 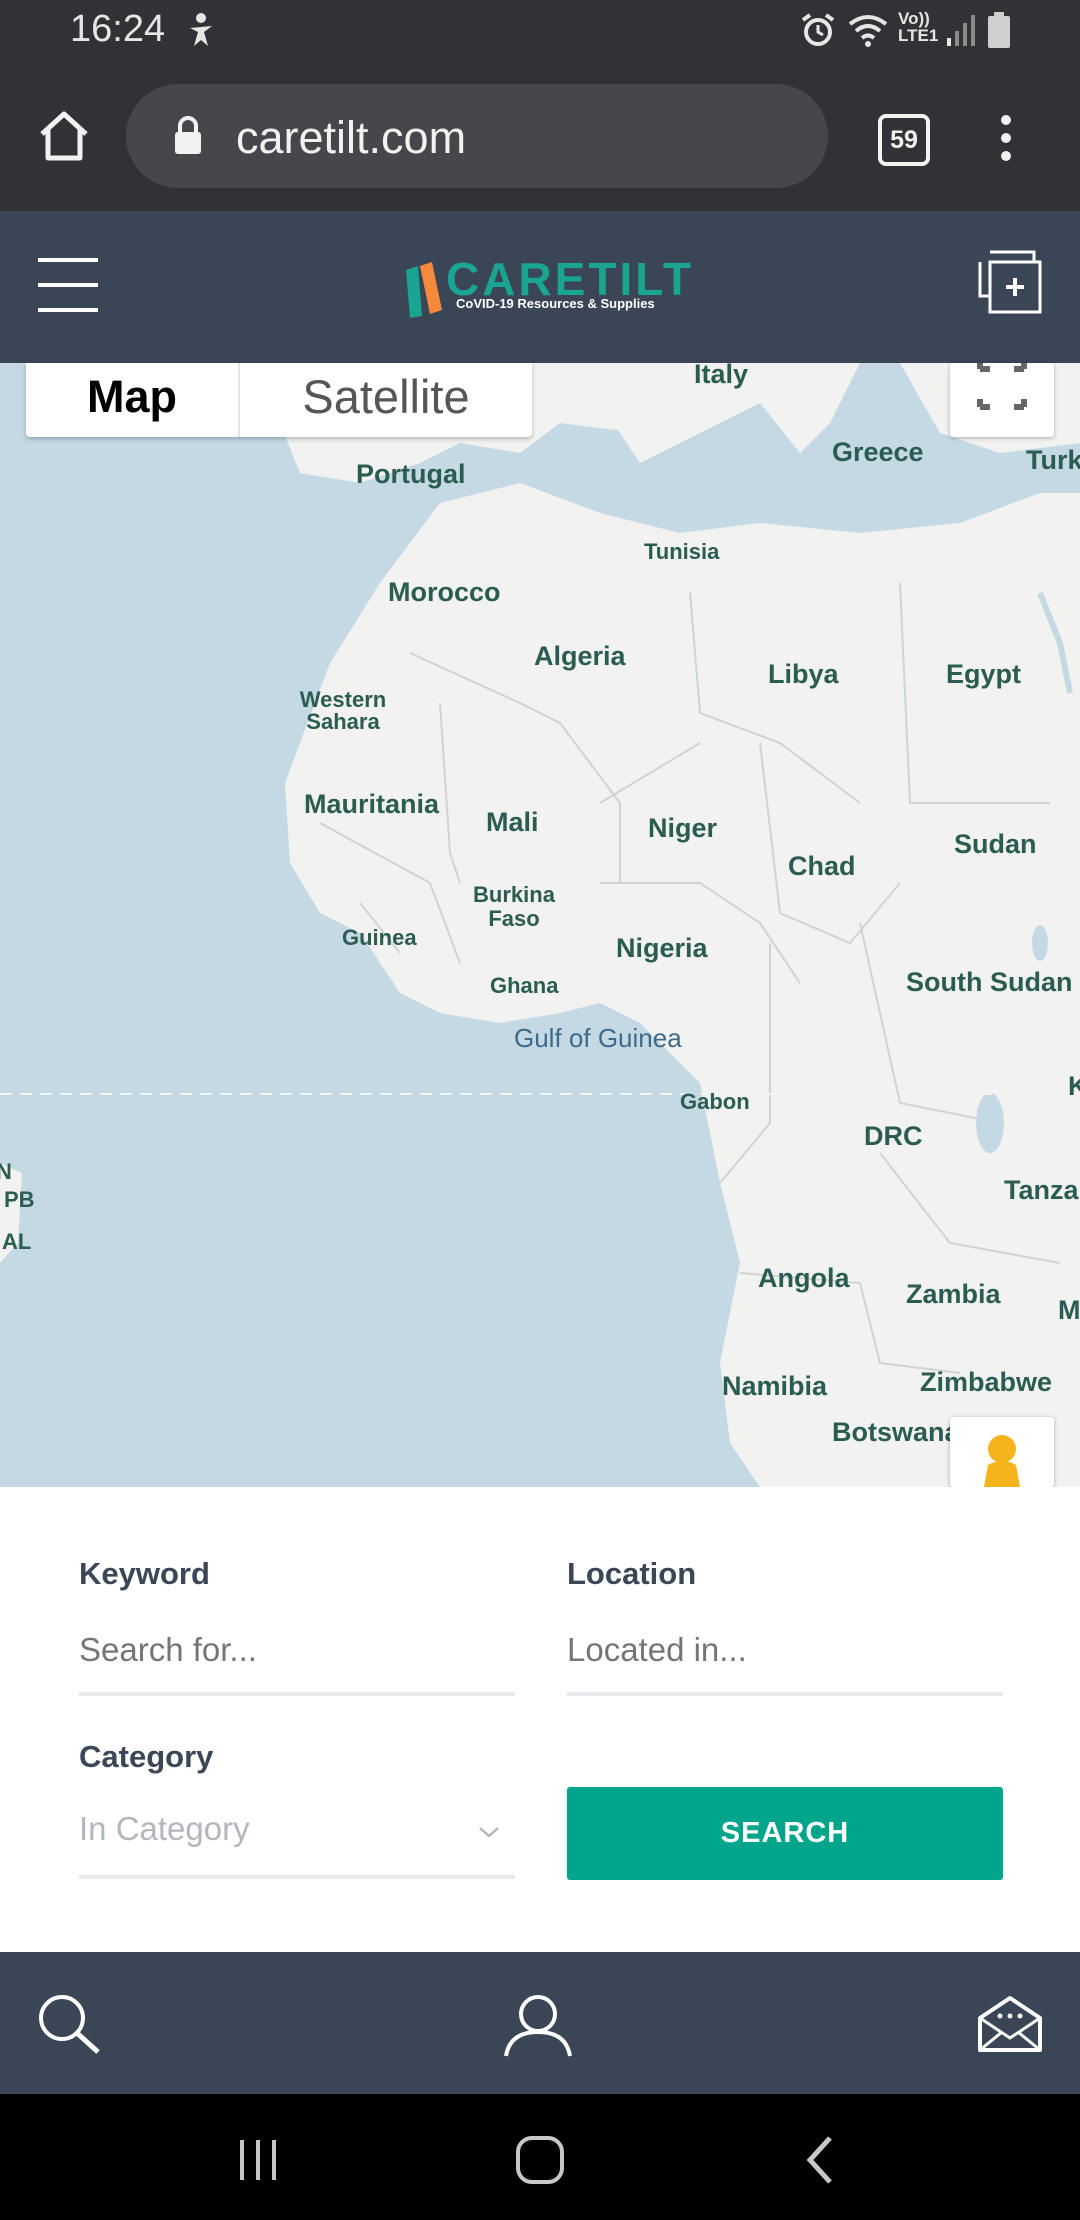 I want to click on alarm-icon, so click(x=818, y=29).